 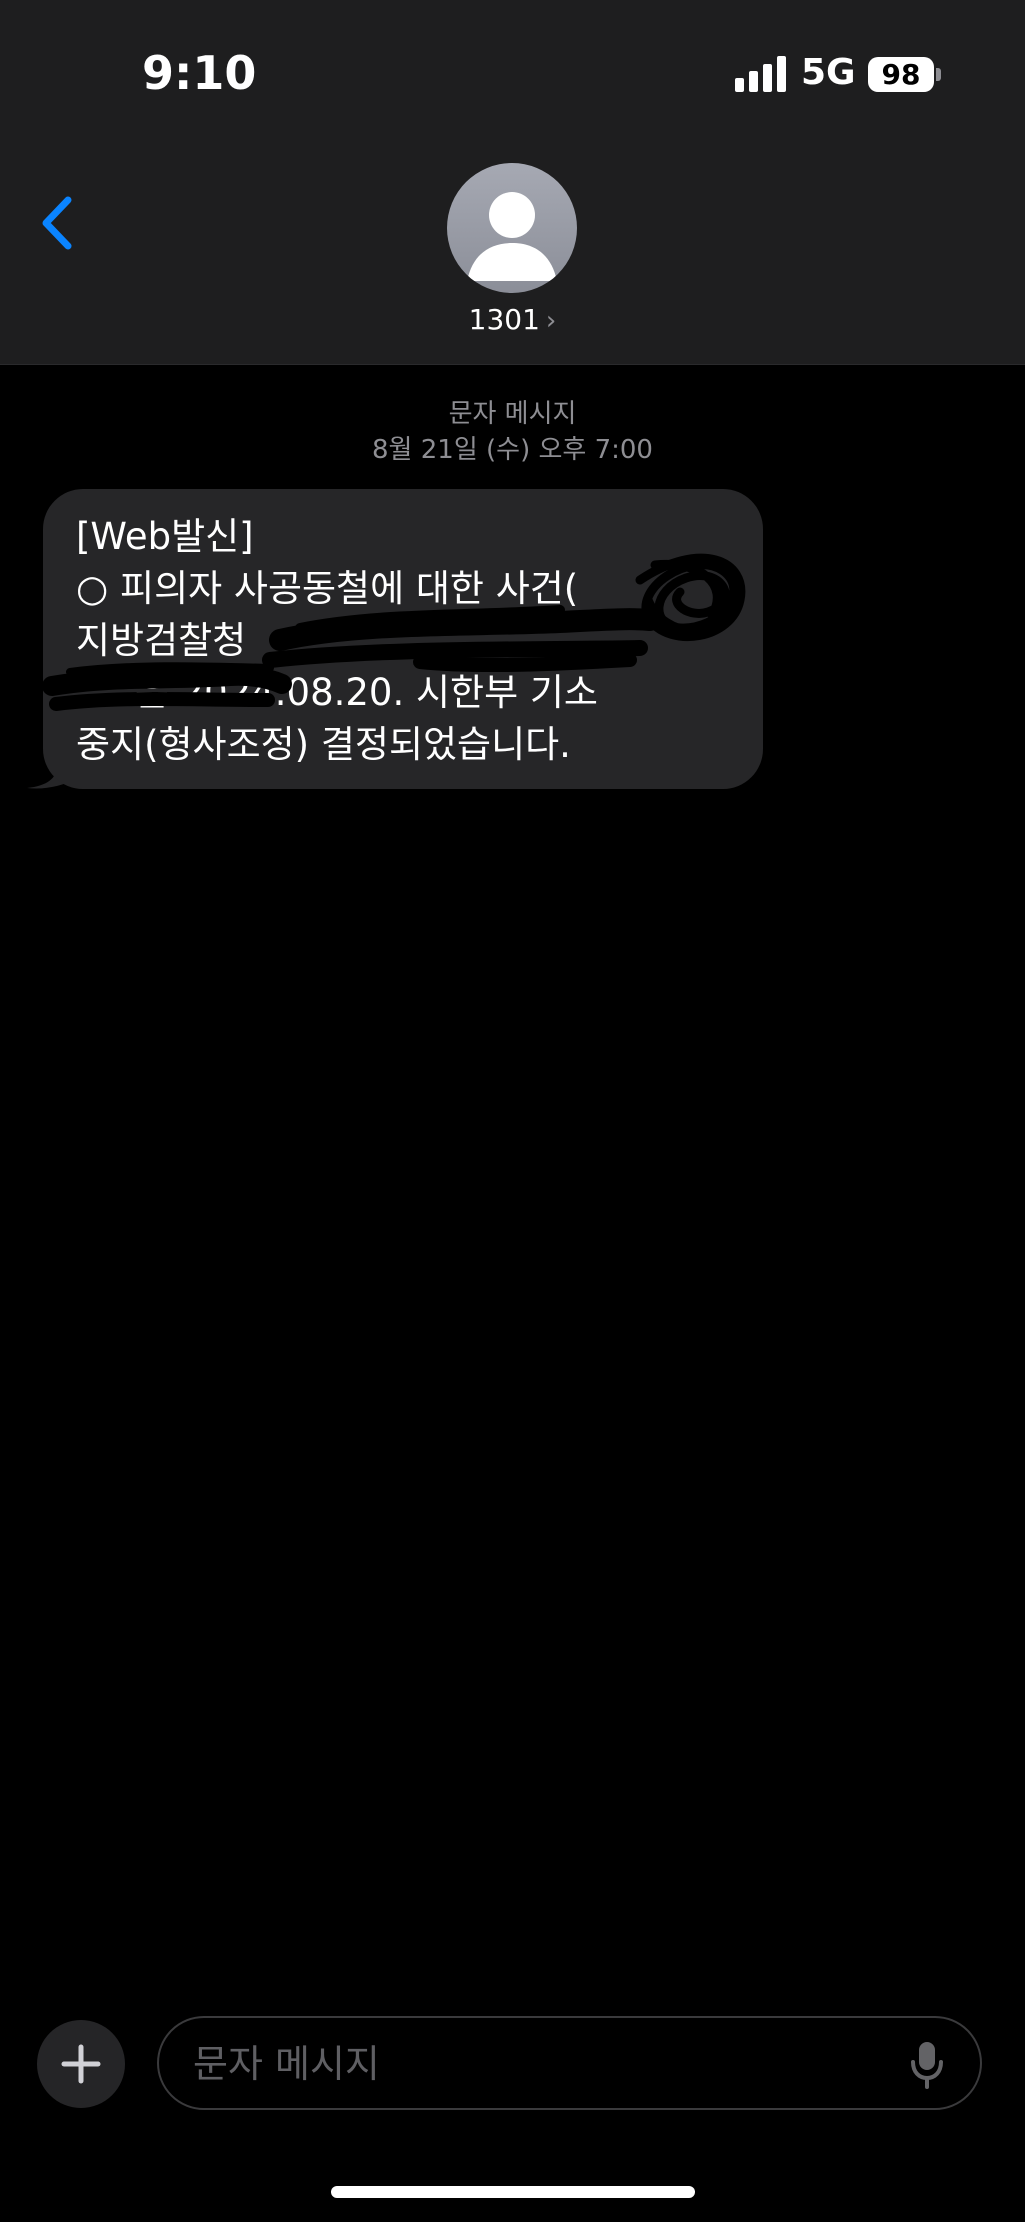 I want to click on channel-label: 문자 메시지, so click(x=512, y=414).